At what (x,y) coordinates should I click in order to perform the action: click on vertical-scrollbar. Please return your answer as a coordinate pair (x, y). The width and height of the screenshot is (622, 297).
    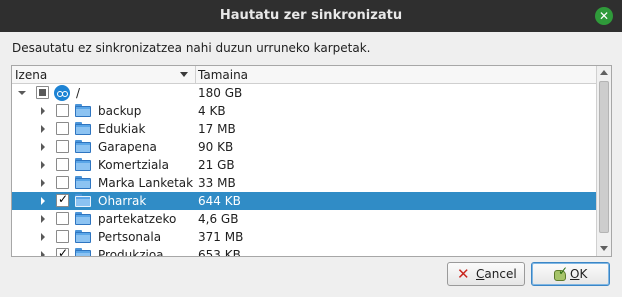
    Looking at the image, I should click on (603, 161).